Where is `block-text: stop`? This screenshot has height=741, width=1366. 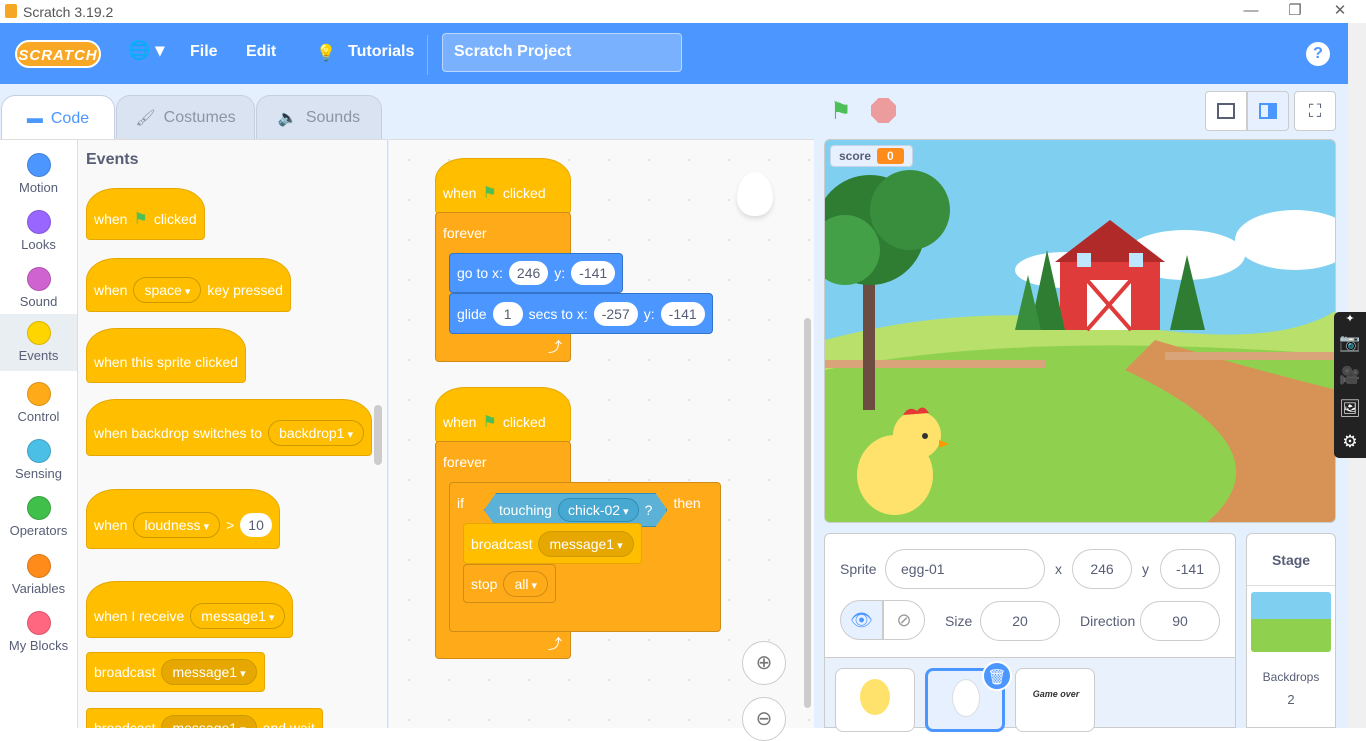
block-text: stop is located at coordinates (484, 583).